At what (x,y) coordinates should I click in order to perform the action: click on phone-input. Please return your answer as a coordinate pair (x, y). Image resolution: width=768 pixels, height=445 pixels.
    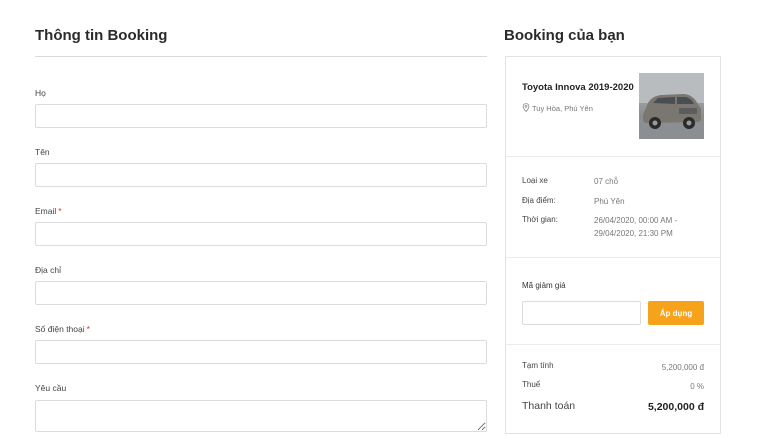
    Looking at the image, I should click on (261, 352).